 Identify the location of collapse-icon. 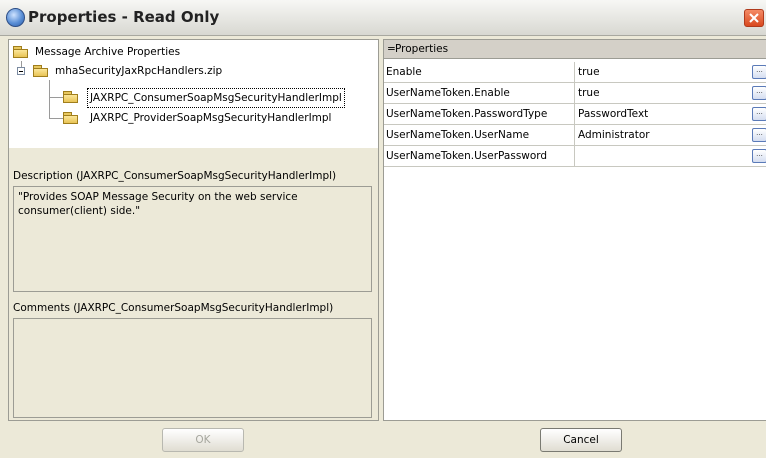
(21, 71).